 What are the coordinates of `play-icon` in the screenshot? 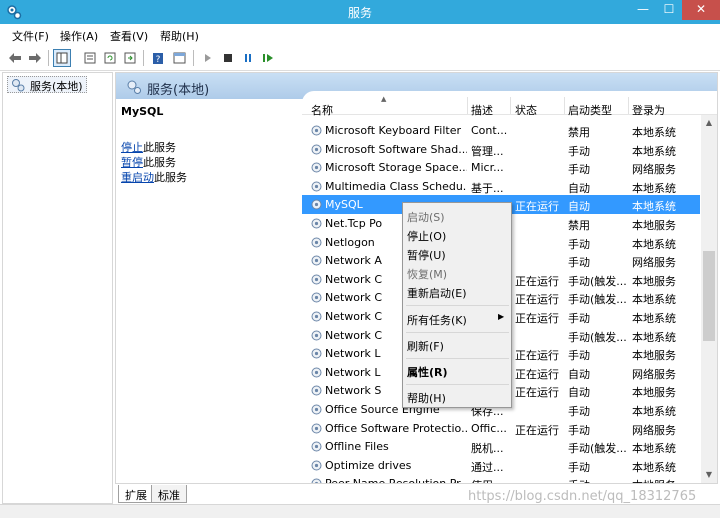 It's located at (208, 58).